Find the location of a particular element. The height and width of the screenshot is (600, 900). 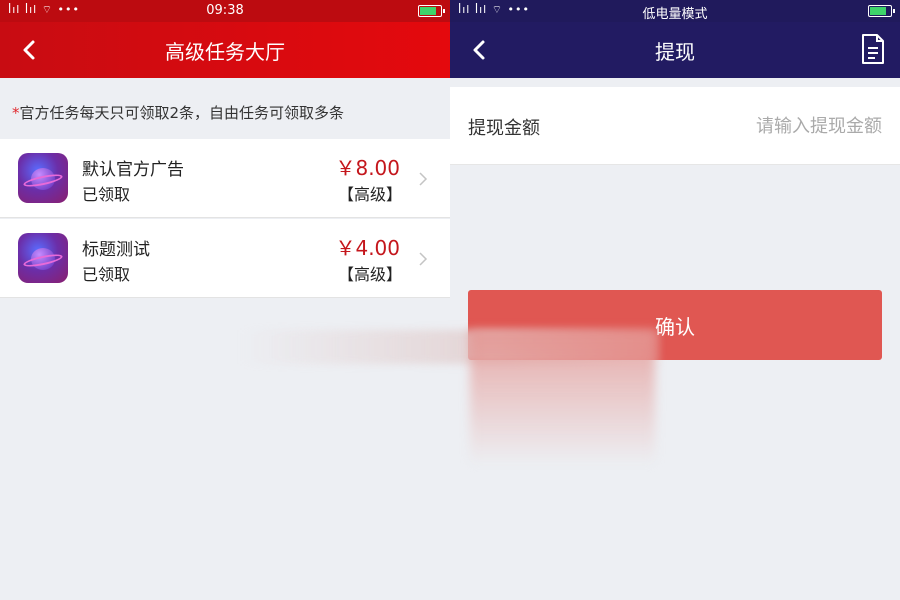

task-limit-notice: *官方任务每天只可领取2条，自由任务可领取多条 is located at coordinates (225, 108).